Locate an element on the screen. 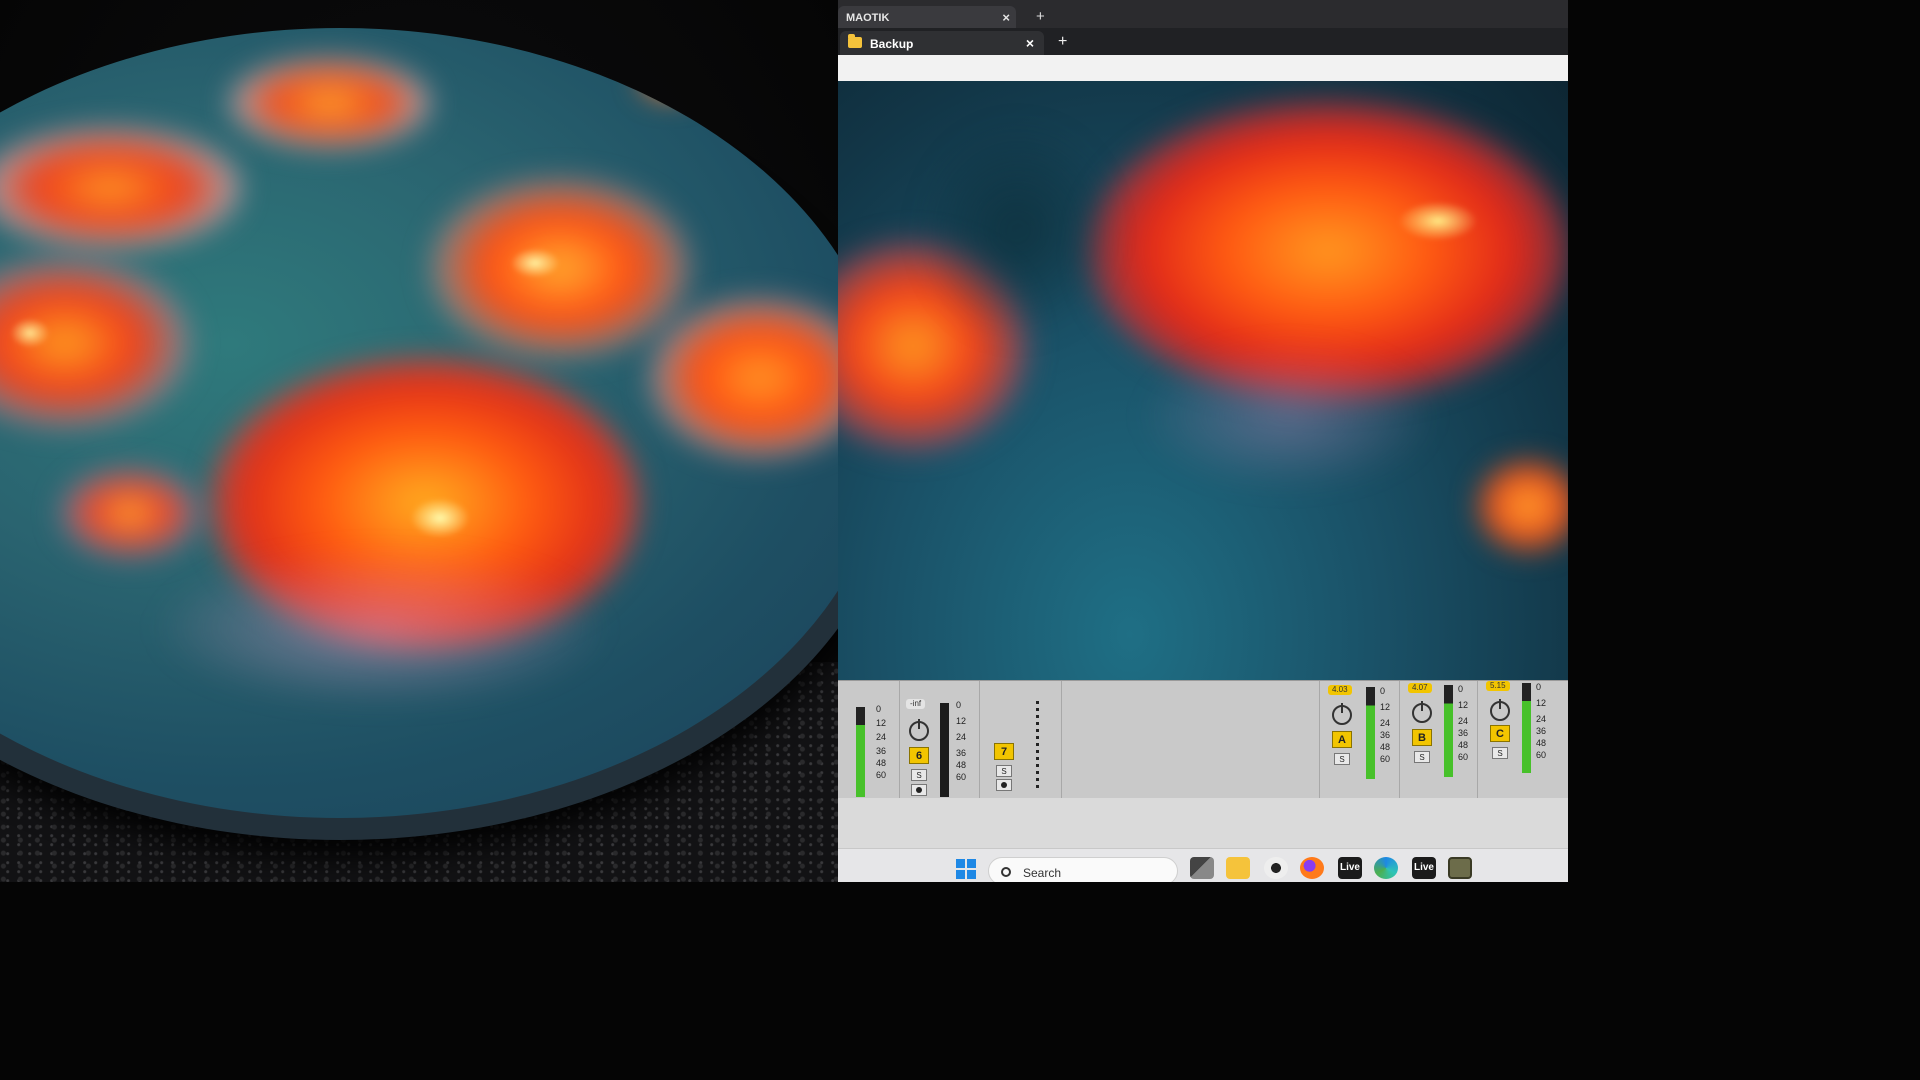 The width and height of the screenshot is (1920, 1080). channel-strip-5: 0 12 24 36 48 60 is located at coordinates (869, 740).